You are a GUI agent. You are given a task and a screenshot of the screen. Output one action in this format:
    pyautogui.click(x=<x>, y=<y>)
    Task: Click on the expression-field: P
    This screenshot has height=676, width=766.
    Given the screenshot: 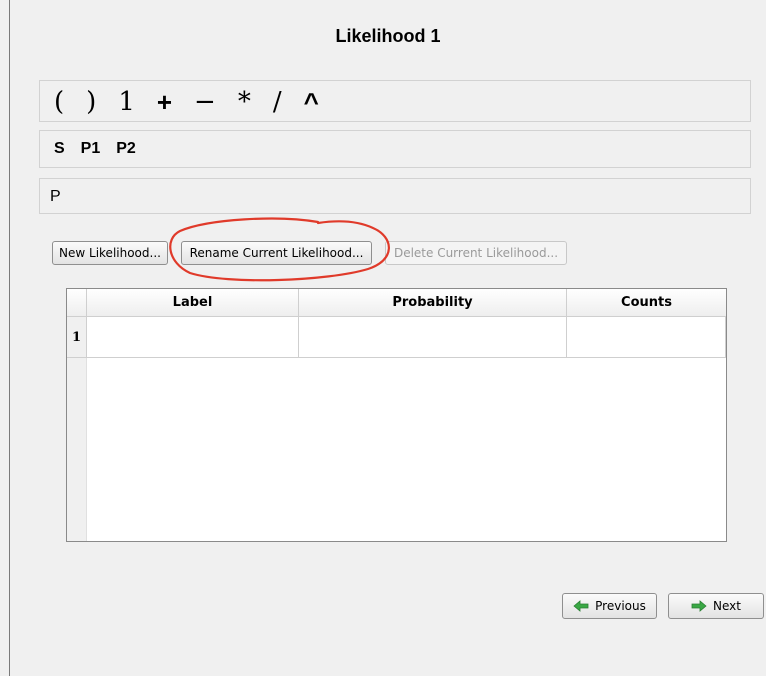 What is the action you would take?
    pyautogui.click(x=395, y=196)
    